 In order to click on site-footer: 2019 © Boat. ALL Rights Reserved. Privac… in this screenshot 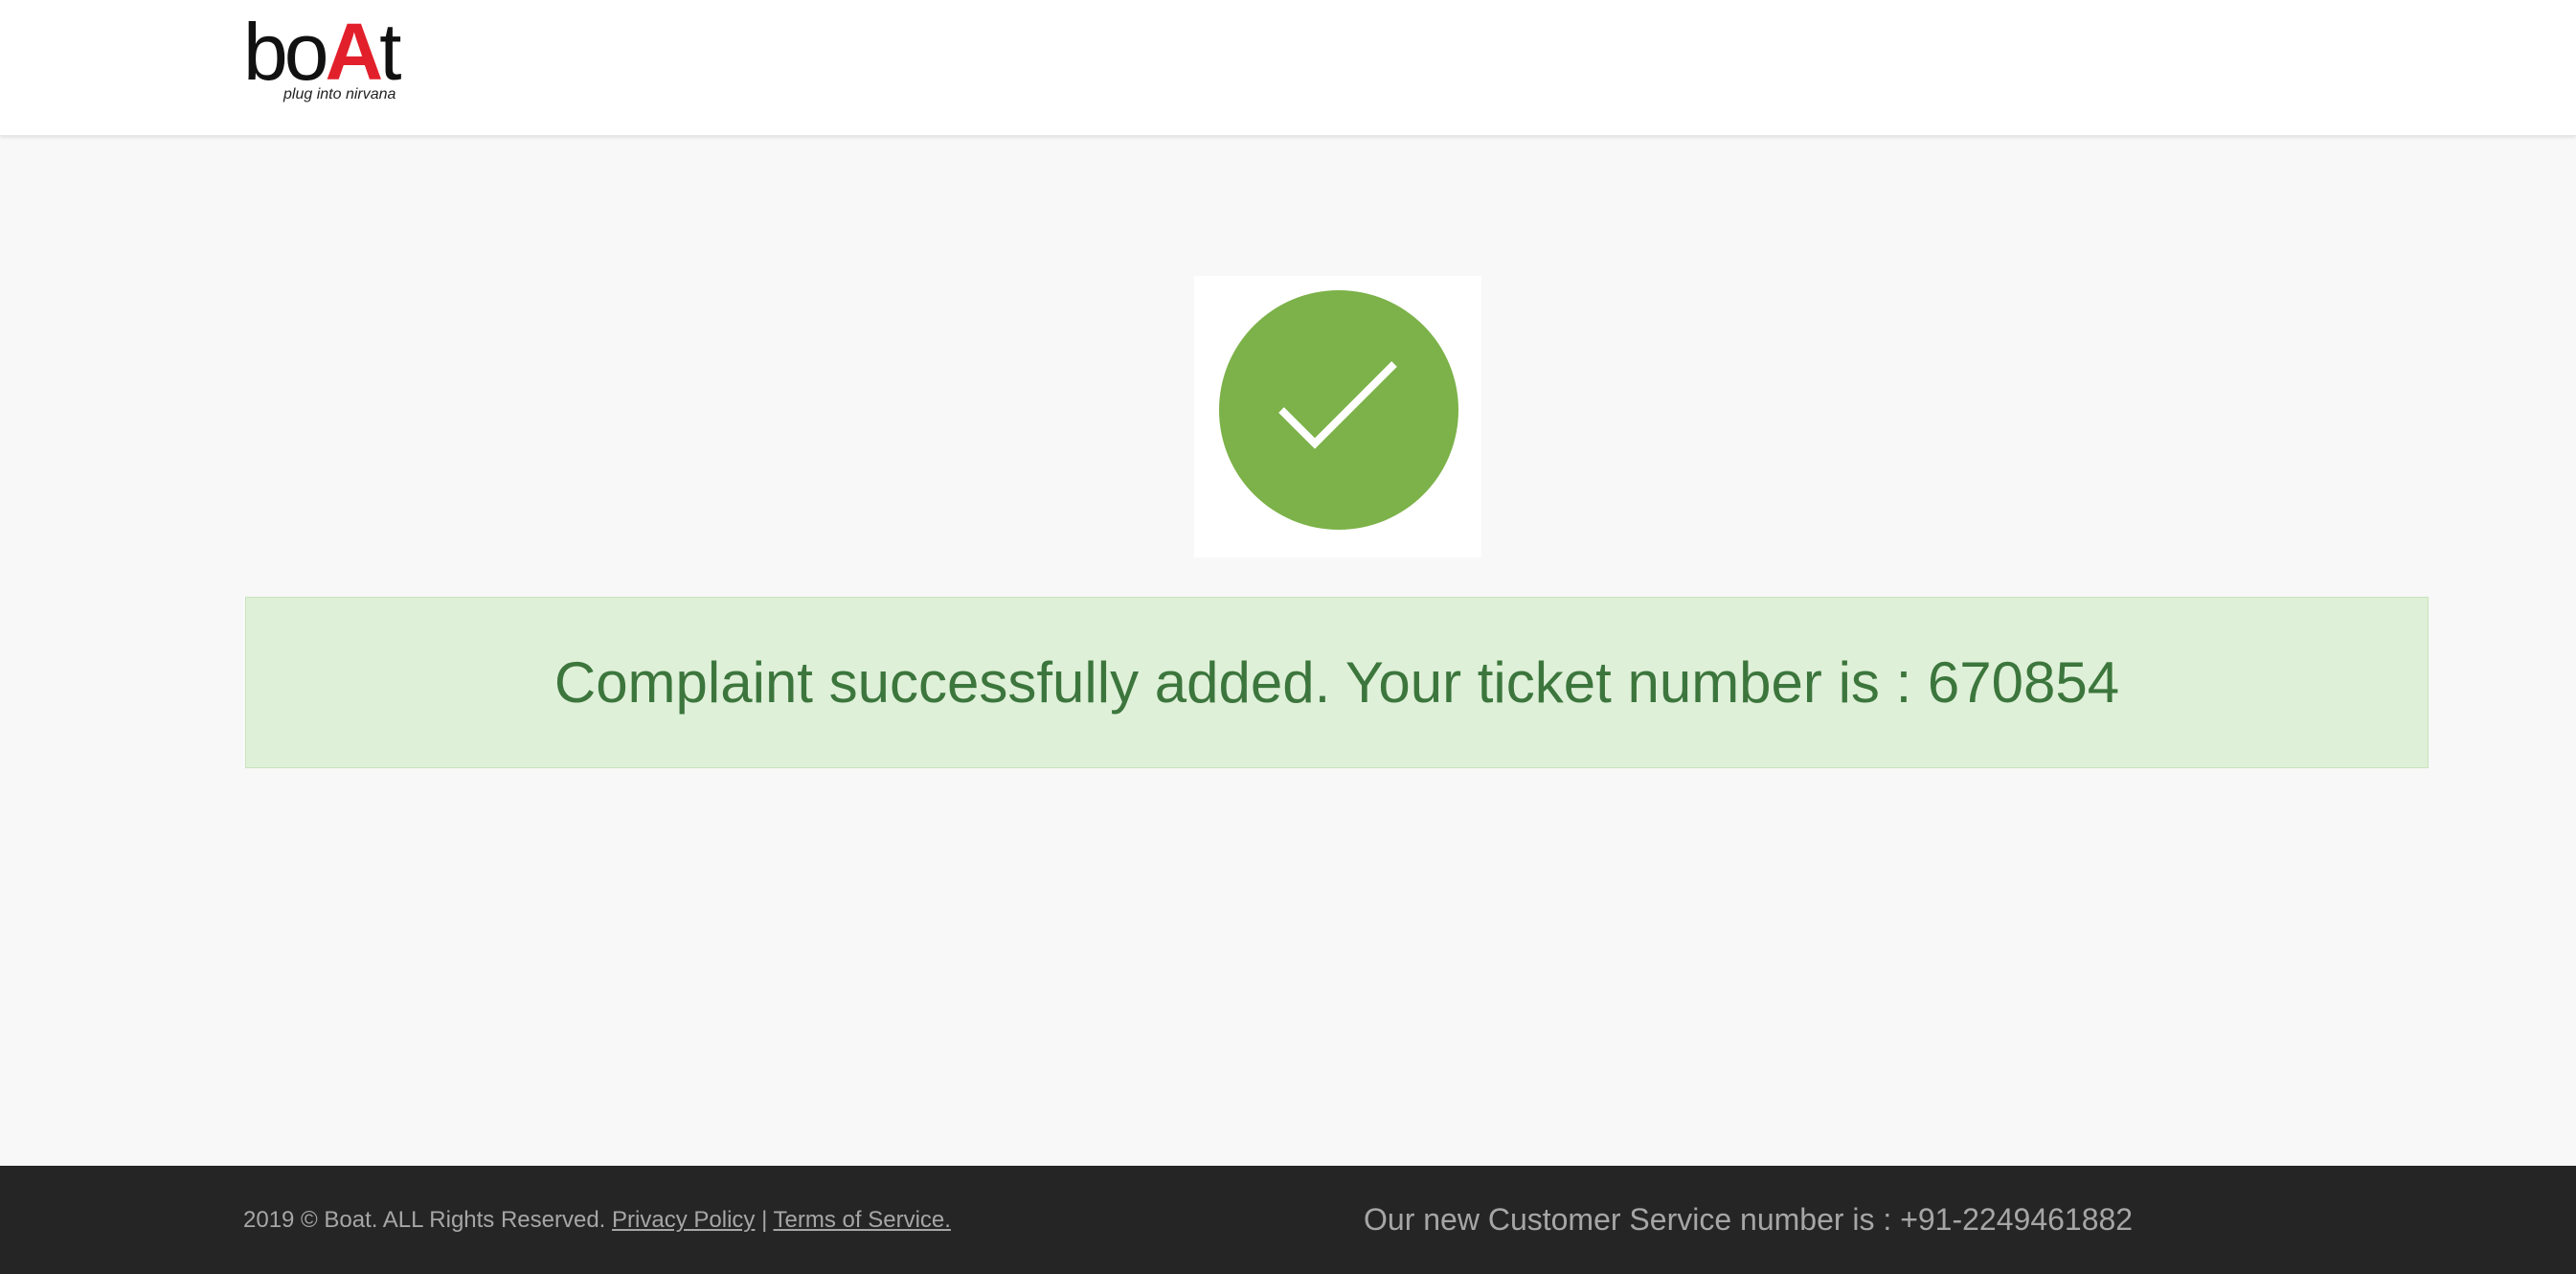, I will do `click(1288, 1220)`.